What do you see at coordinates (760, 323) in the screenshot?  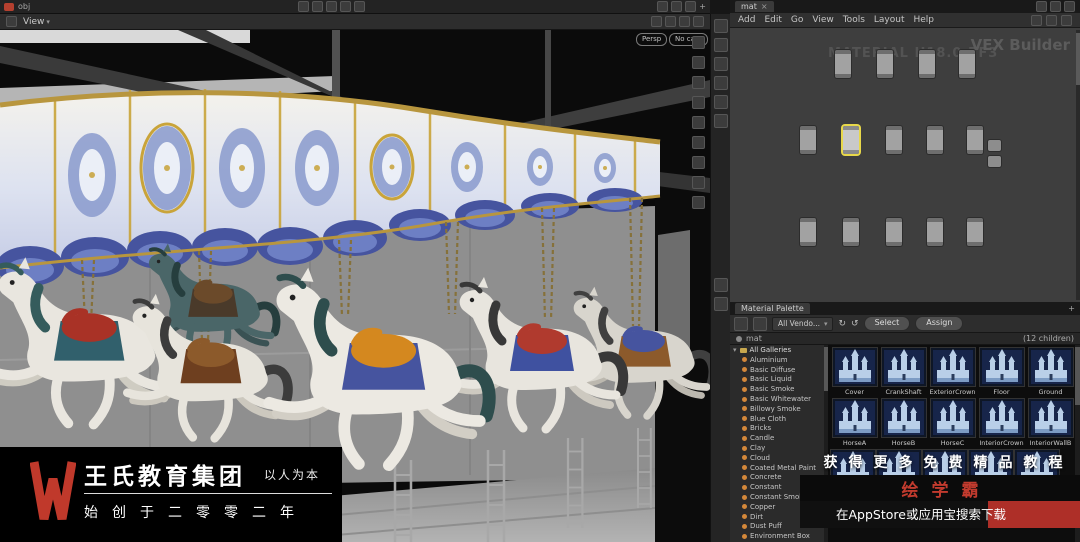 I see `gear-icon` at bounding box center [760, 323].